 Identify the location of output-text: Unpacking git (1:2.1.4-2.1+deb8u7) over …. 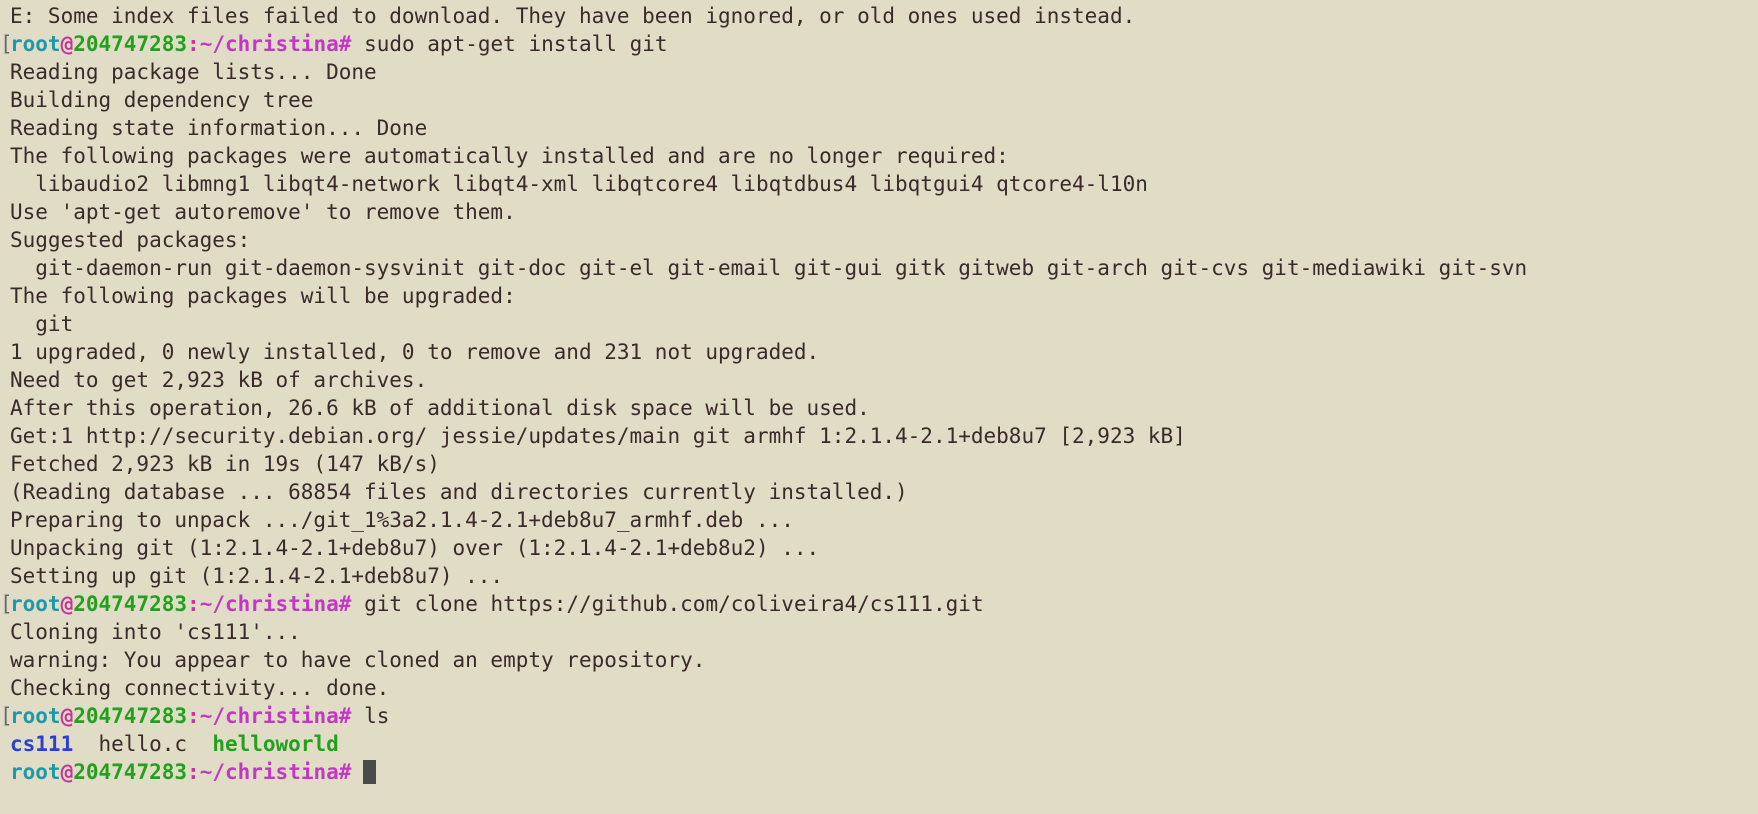
(415, 548).